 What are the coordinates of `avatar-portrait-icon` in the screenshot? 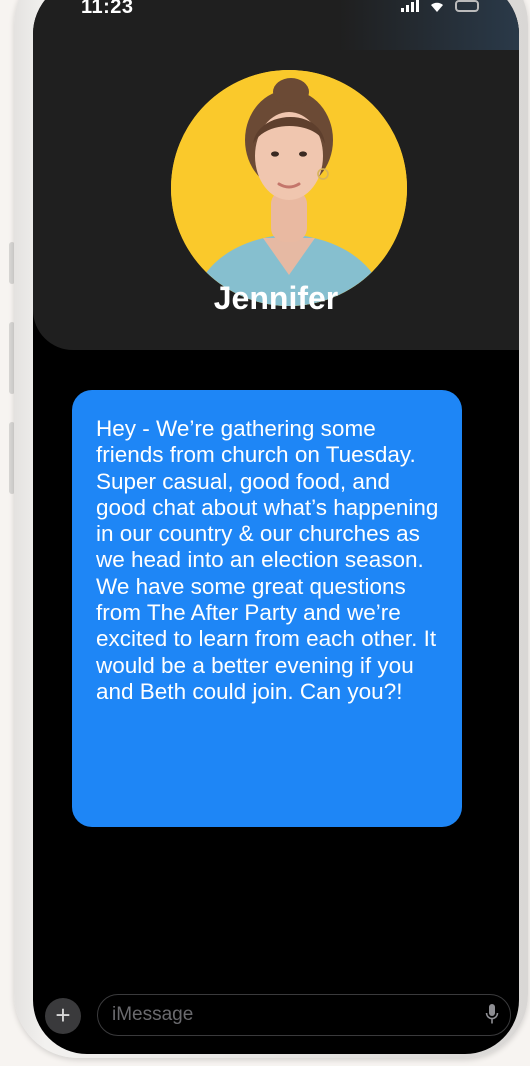 It's located at (289, 188).